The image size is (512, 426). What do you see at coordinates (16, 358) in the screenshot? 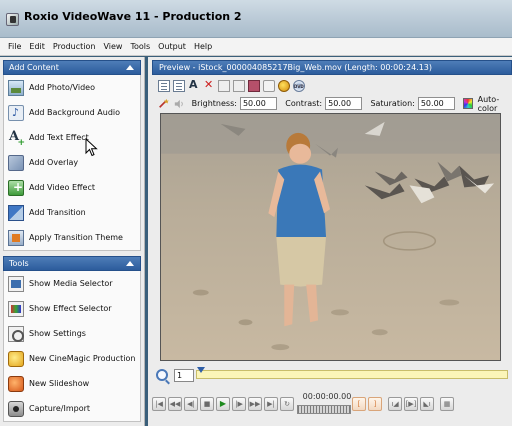
I see `cinemagic-icon` at bounding box center [16, 358].